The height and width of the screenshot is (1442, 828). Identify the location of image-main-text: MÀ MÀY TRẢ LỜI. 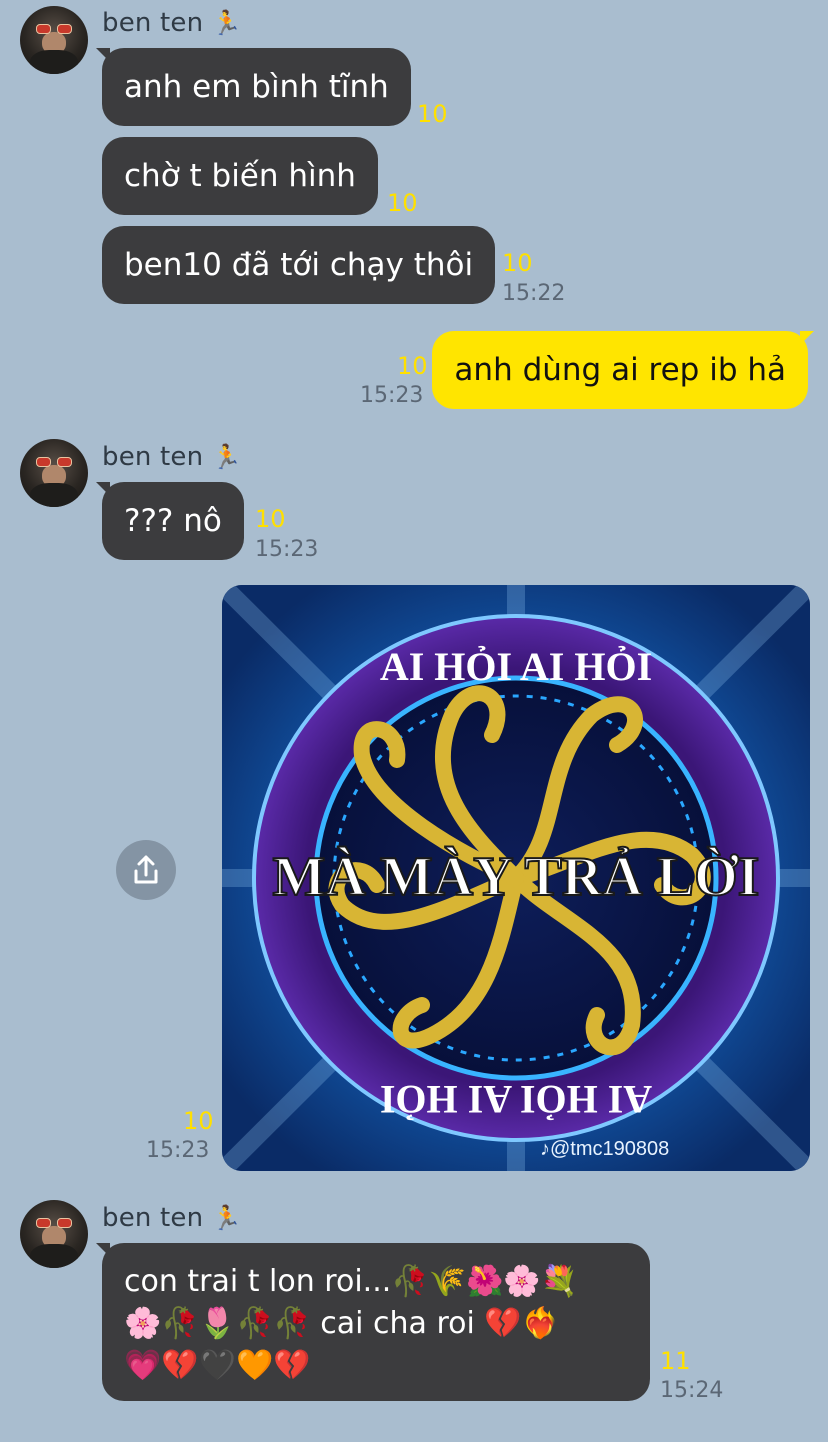
(516, 877).